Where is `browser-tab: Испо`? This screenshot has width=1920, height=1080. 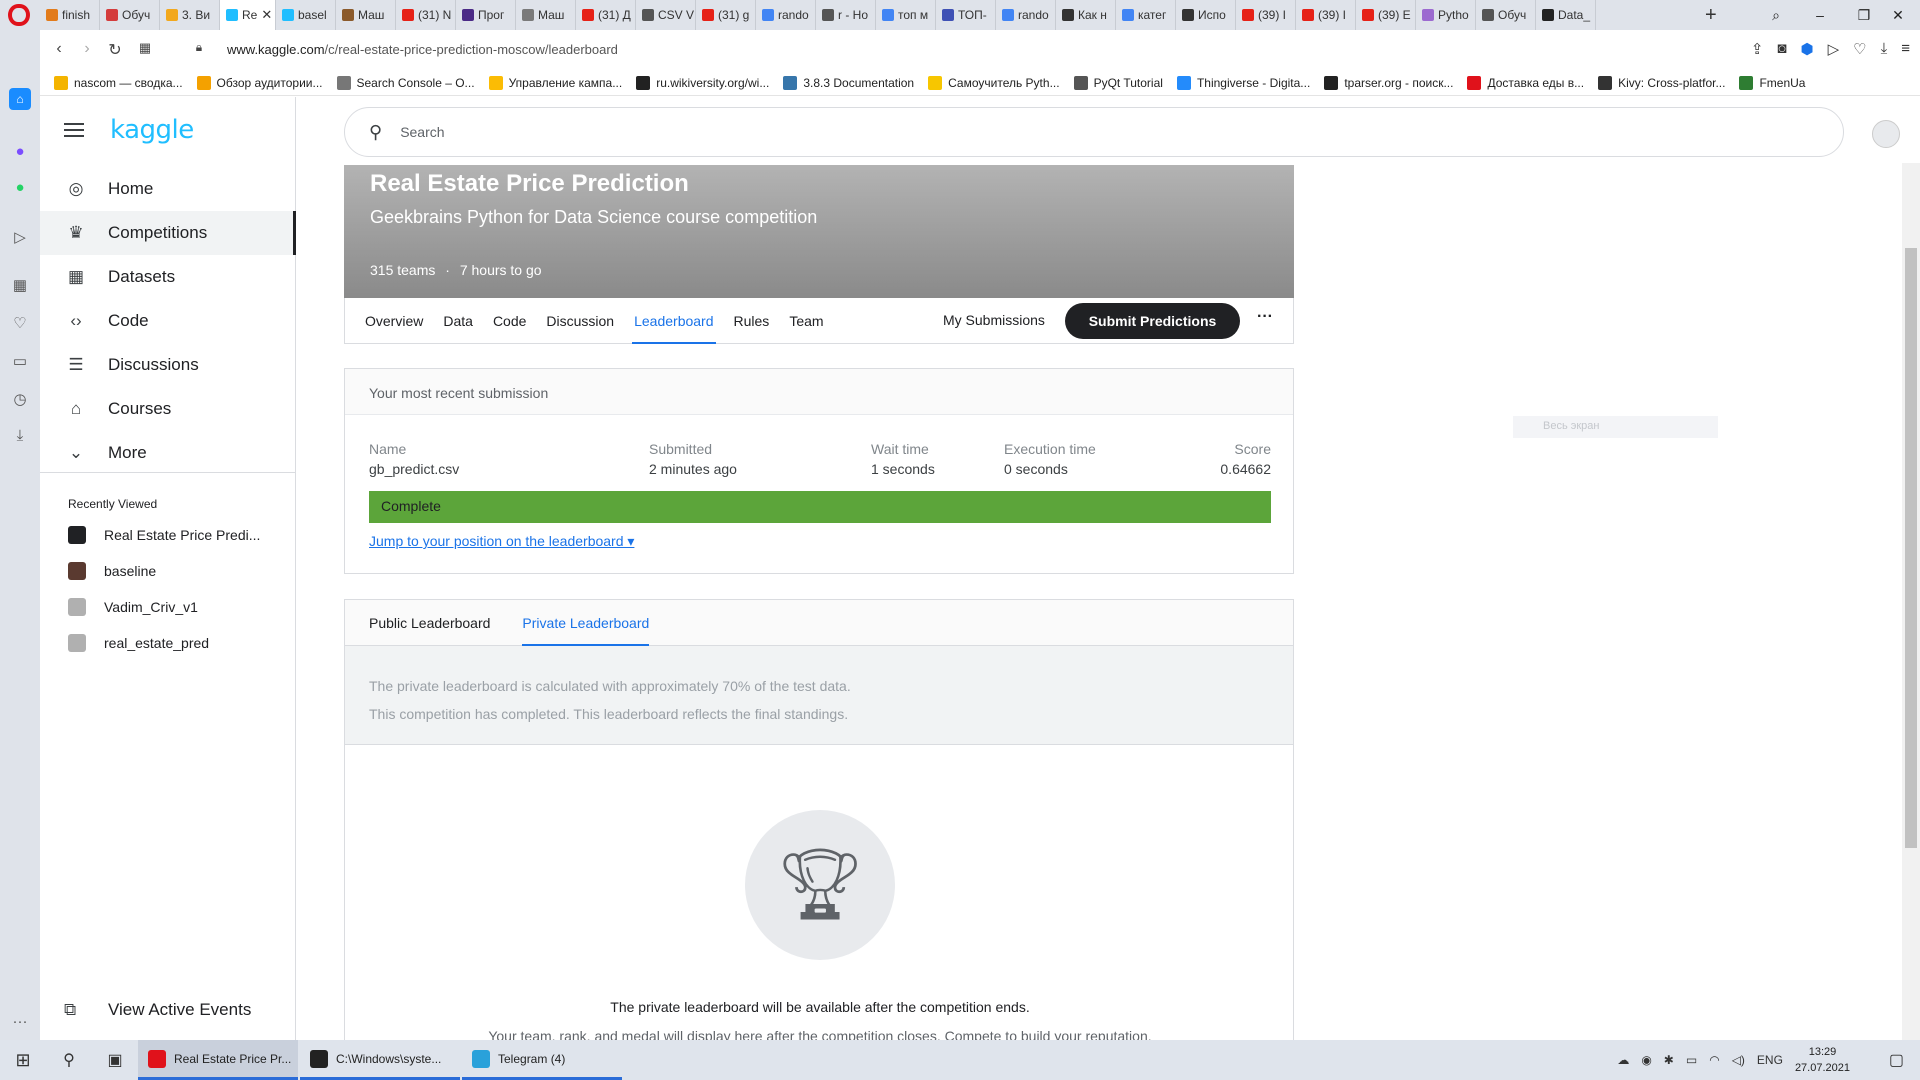 browser-tab: Испо is located at coordinates (1206, 15).